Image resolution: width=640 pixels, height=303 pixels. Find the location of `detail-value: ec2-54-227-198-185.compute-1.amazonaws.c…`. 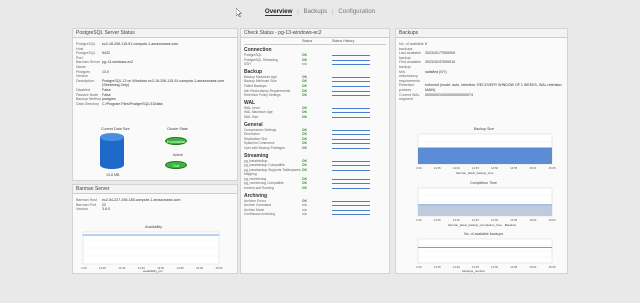

detail-value: ec2-54-227-198-185.compute-1.amazonaws.c… is located at coordinates (141, 200).